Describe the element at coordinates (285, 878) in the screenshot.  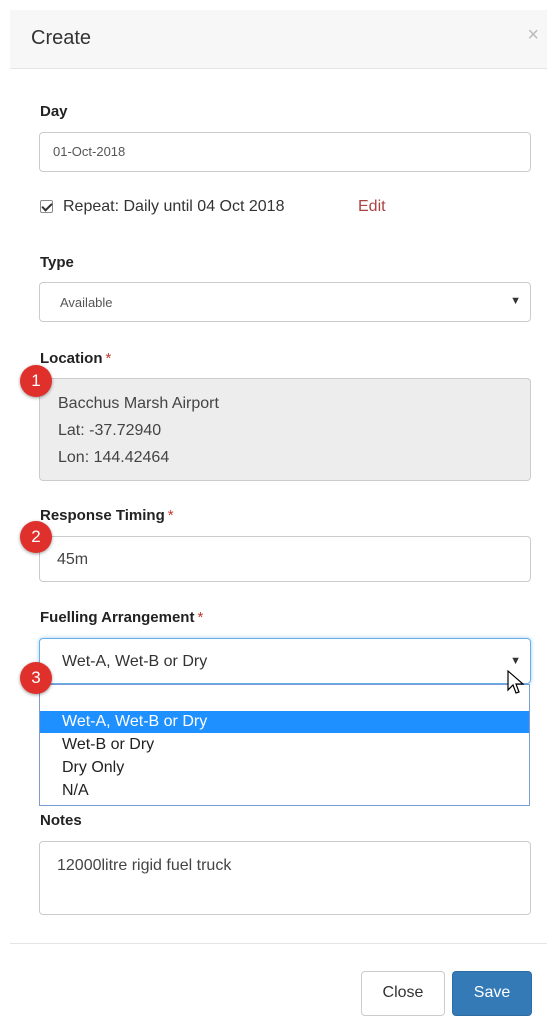
I see `notes-textarea: 12000litre rigid fuel truck` at that location.